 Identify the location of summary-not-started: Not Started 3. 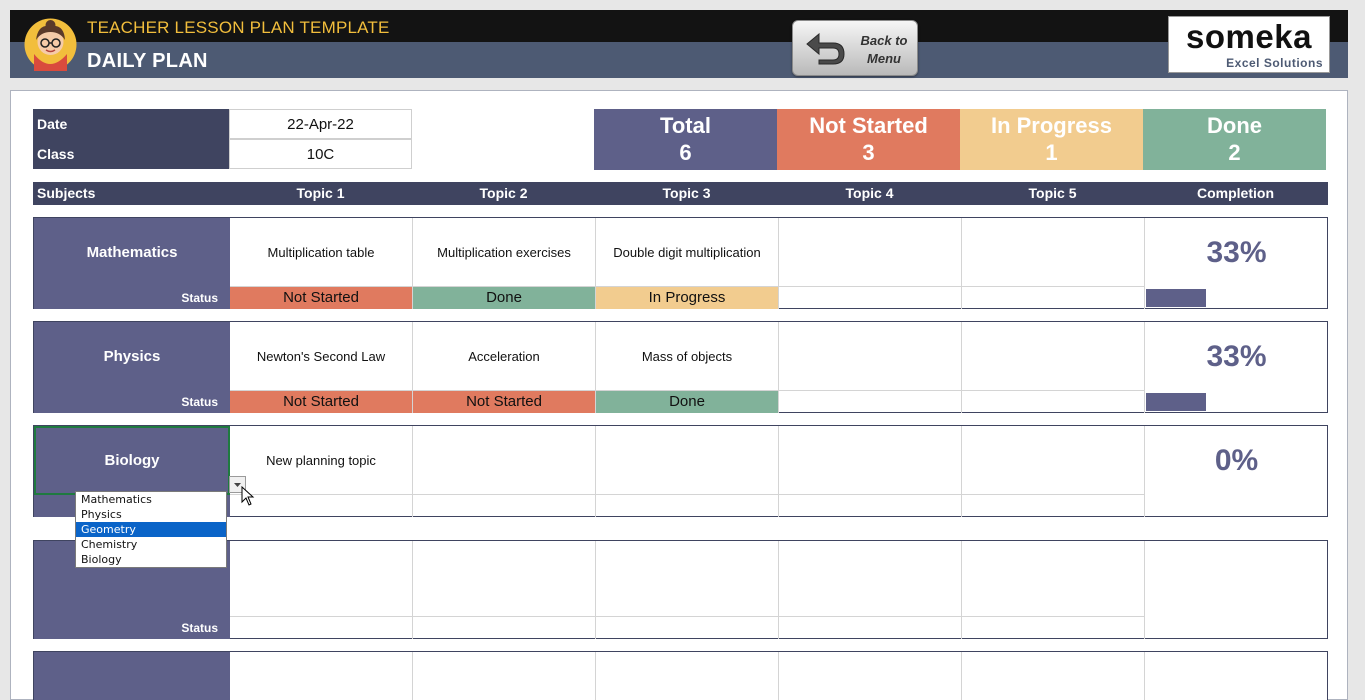
(868, 139).